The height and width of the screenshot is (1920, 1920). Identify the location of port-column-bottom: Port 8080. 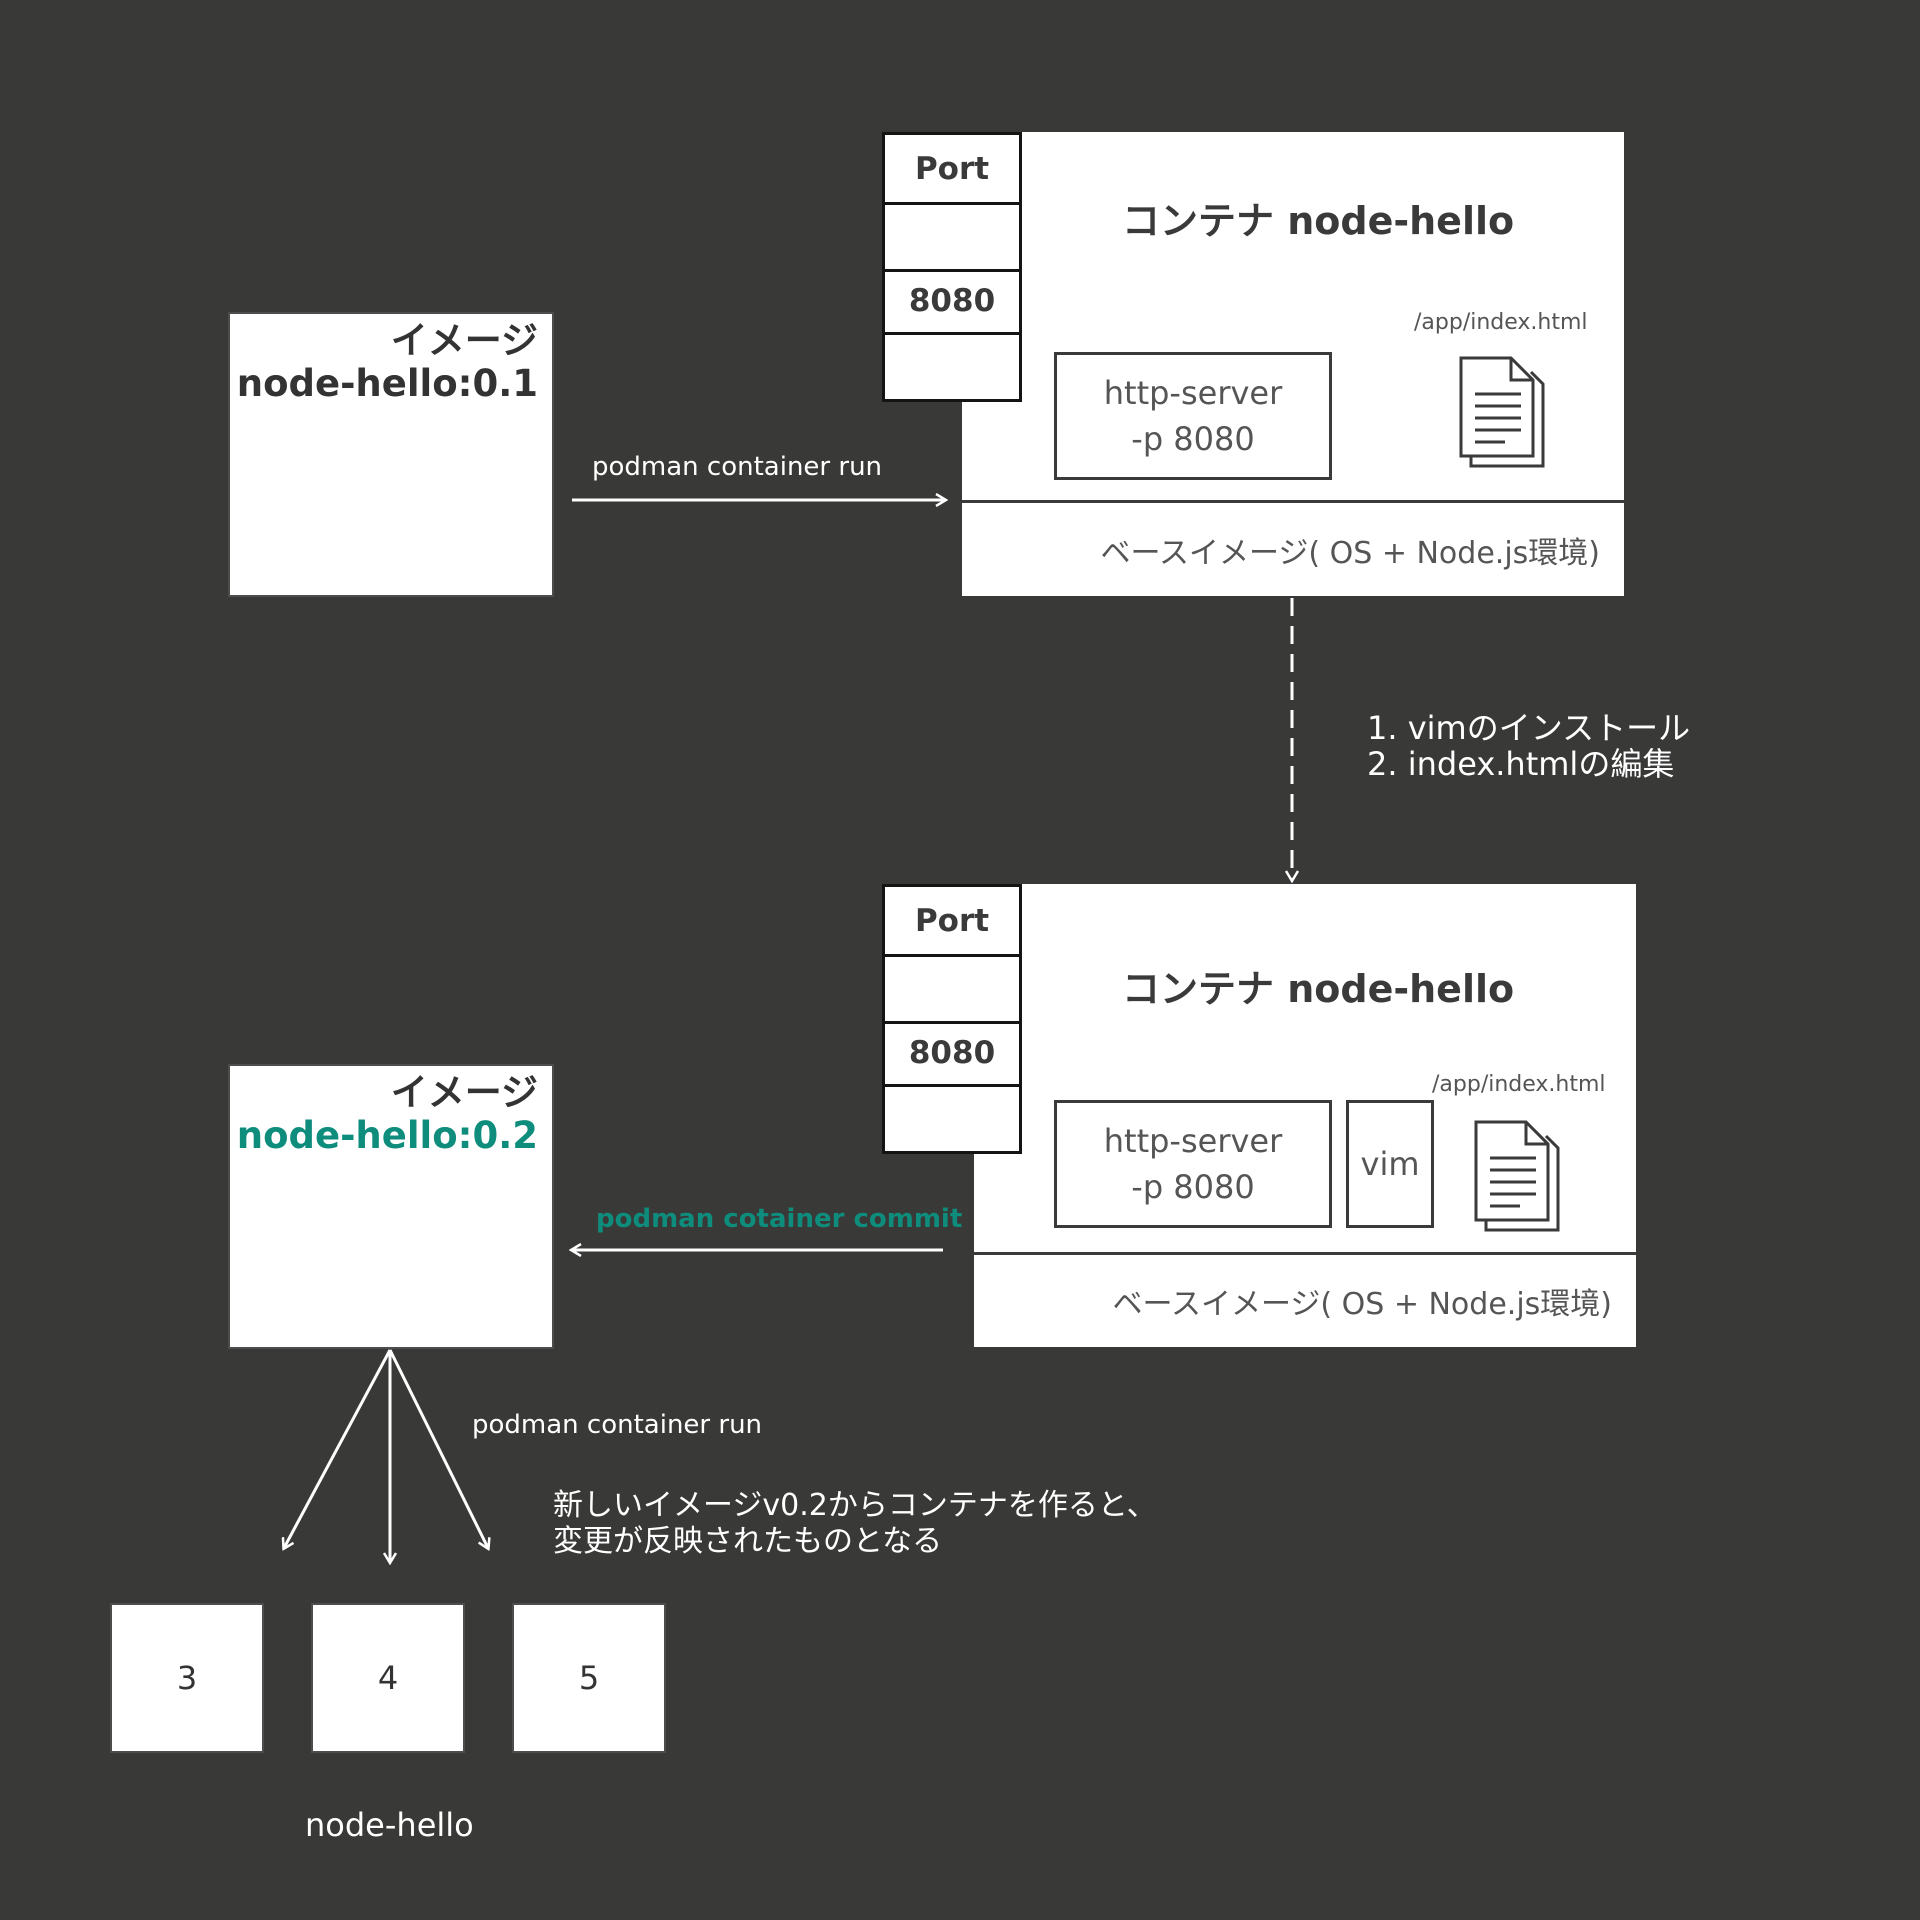
(952, 1019).